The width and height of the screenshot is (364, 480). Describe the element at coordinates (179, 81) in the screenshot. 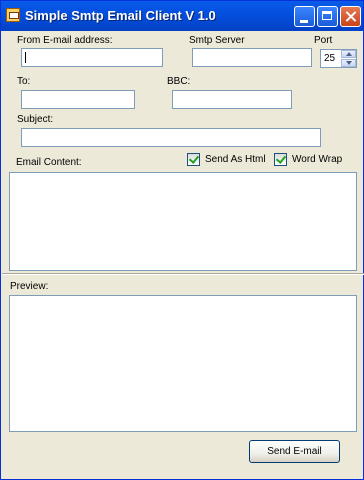

I see `bbc-label: BBC:` at that location.